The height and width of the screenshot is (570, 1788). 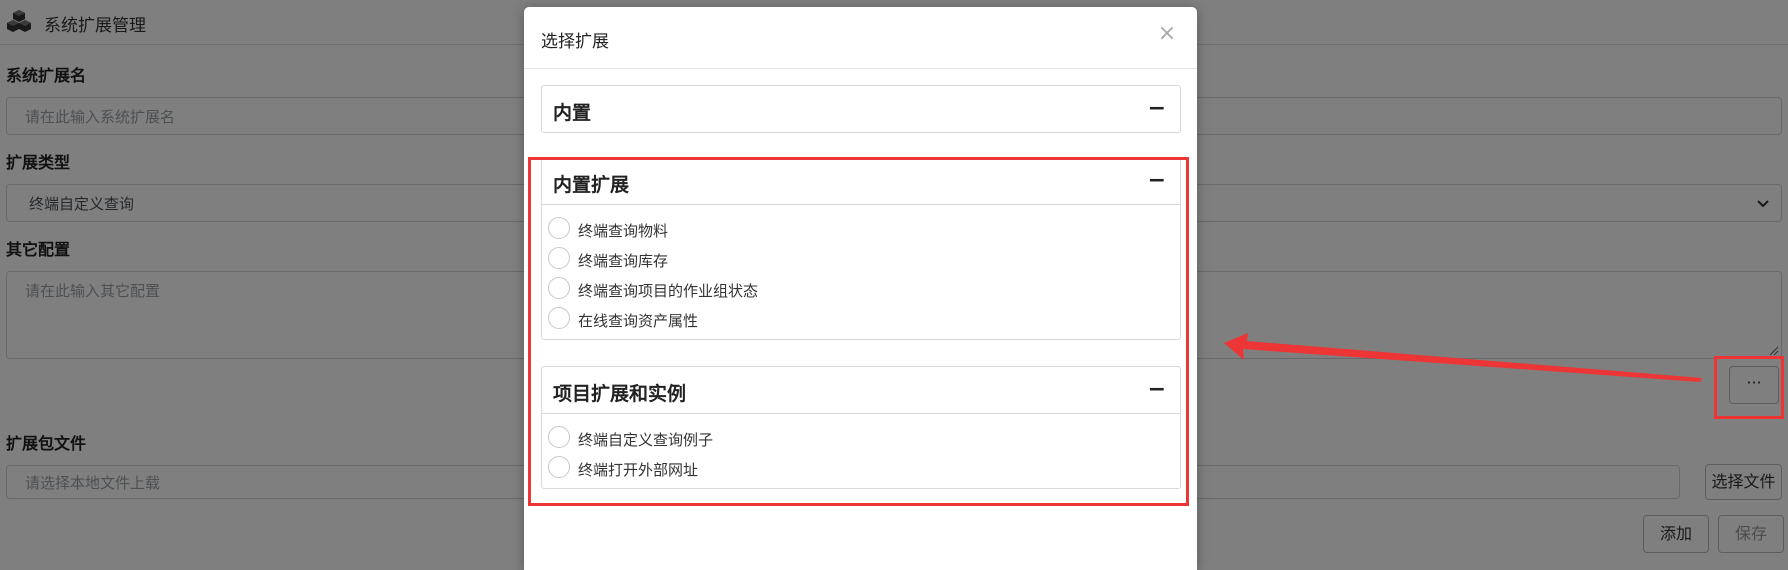 I want to click on dialog-title: 选择扩展, so click(x=575, y=42).